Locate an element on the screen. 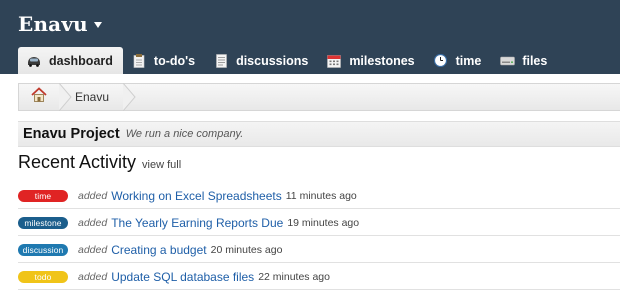 The height and width of the screenshot is (293, 620). calendar-icon is located at coordinates (334, 61).